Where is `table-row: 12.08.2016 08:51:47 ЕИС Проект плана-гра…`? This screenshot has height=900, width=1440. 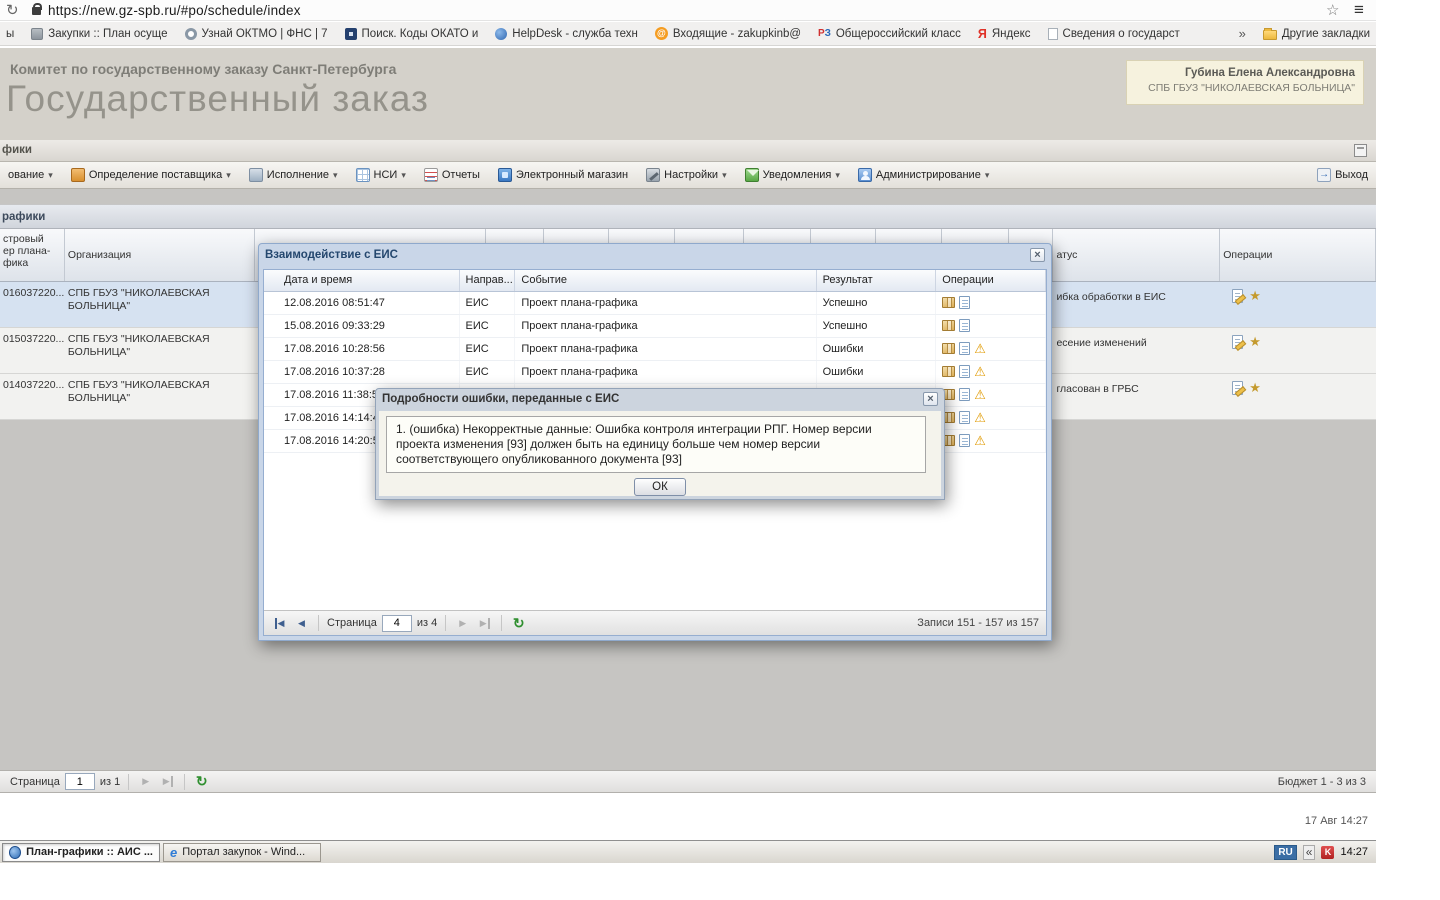
table-row: 12.08.2016 08:51:47 ЕИС Проект плана-гра… is located at coordinates (655, 303).